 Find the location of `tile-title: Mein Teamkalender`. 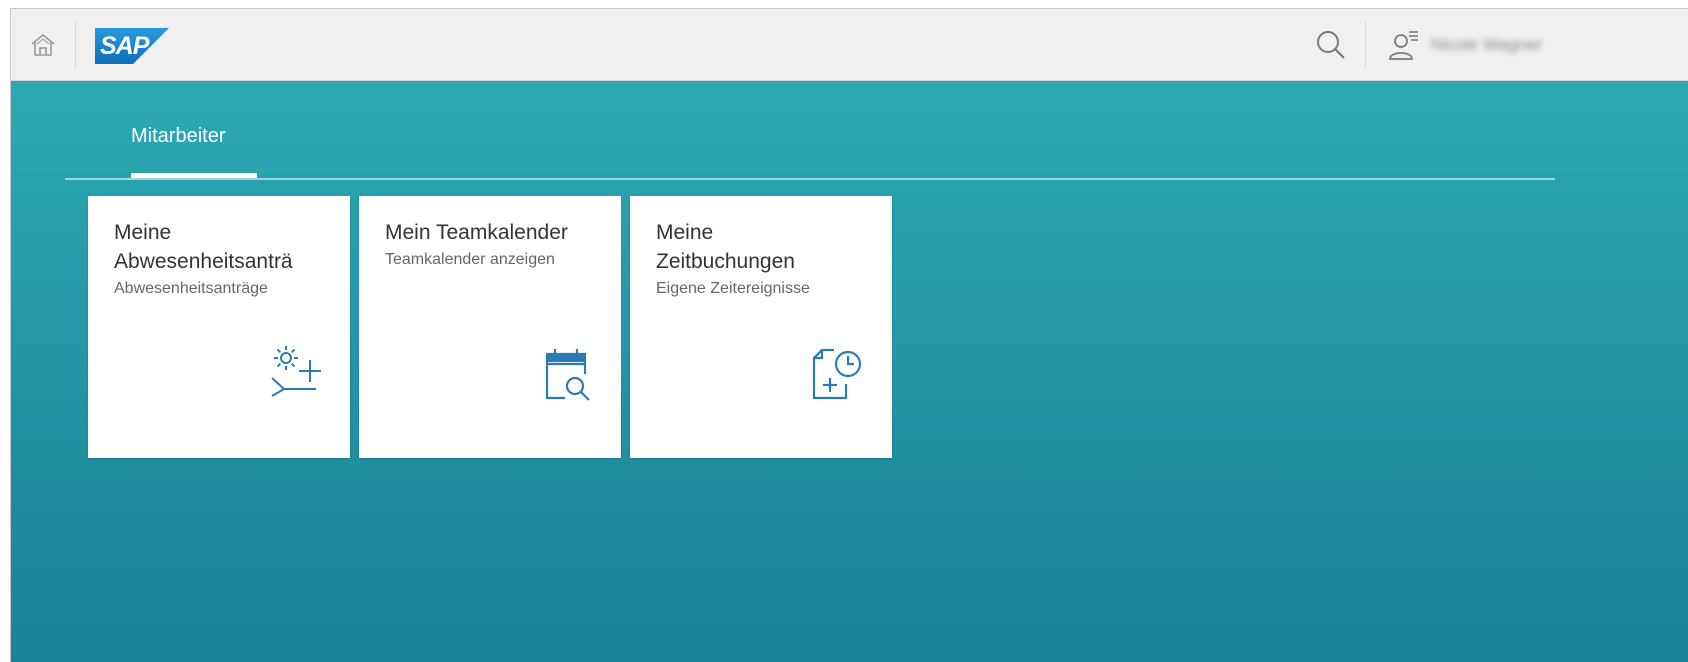

tile-title: Mein Teamkalender is located at coordinates (493, 232).